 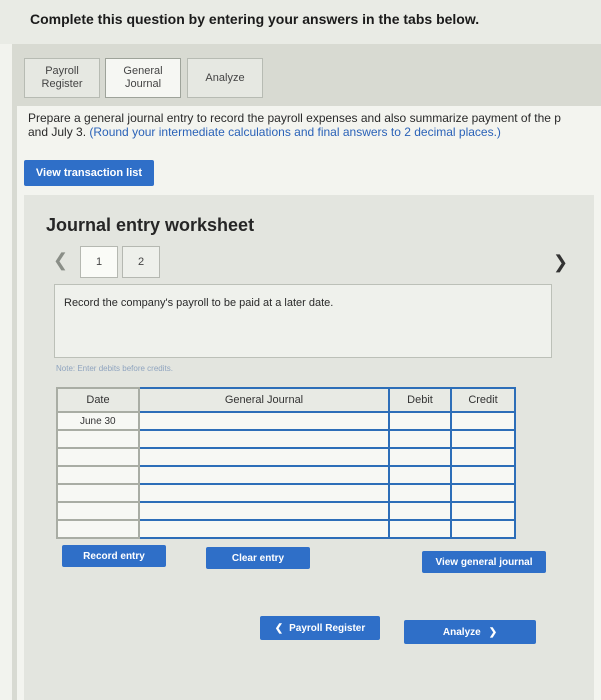 I want to click on debits-note: Note: Enter debits before credits., so click(x=114, y=368).